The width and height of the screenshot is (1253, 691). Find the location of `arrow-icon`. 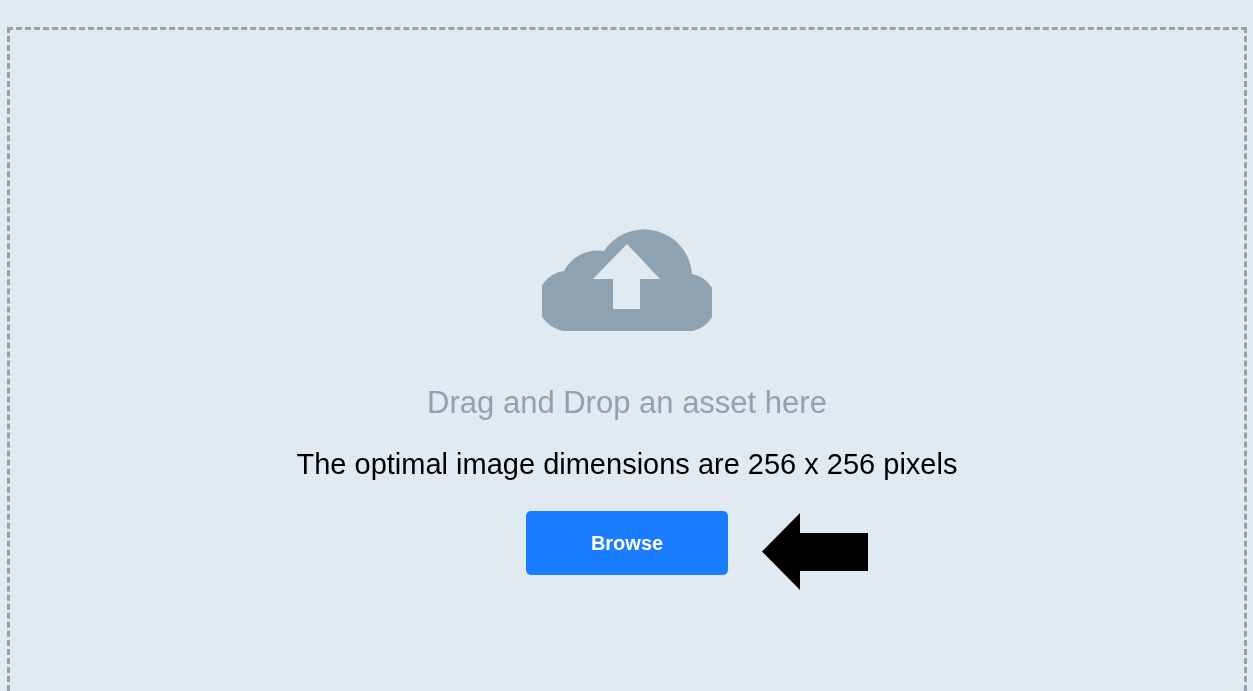

arrow-icon is located at coordinates (815, 551).